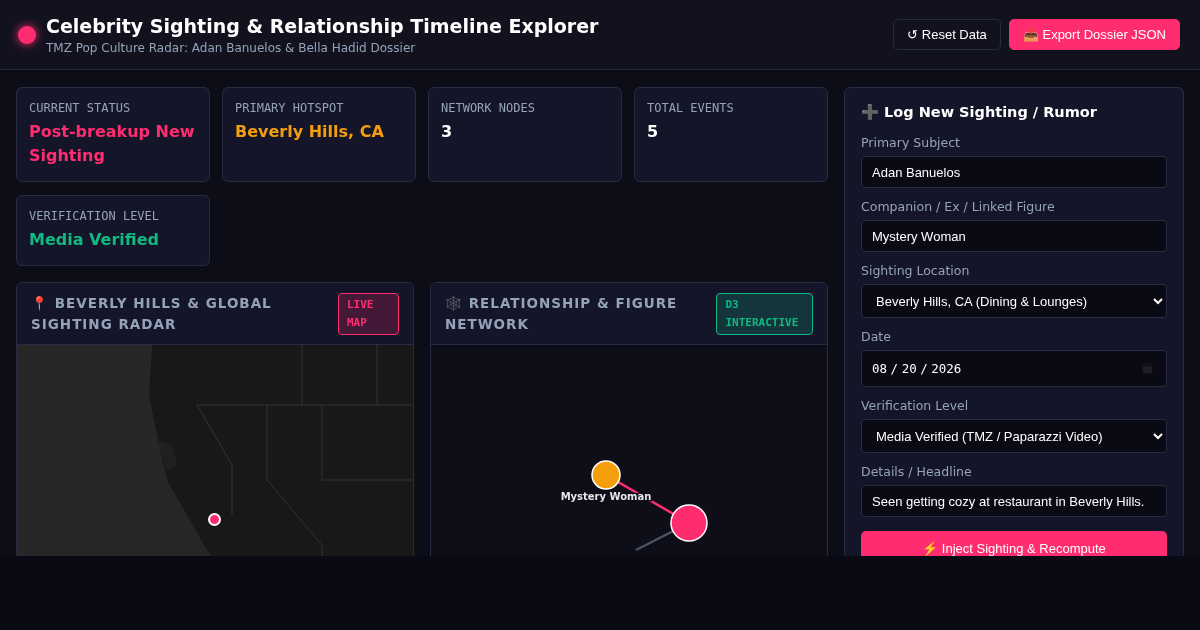  Describe the element at coordinates (1094, 34) in the screenshot. I see `export-button: 📥 Export Dossier JSON` at that location.